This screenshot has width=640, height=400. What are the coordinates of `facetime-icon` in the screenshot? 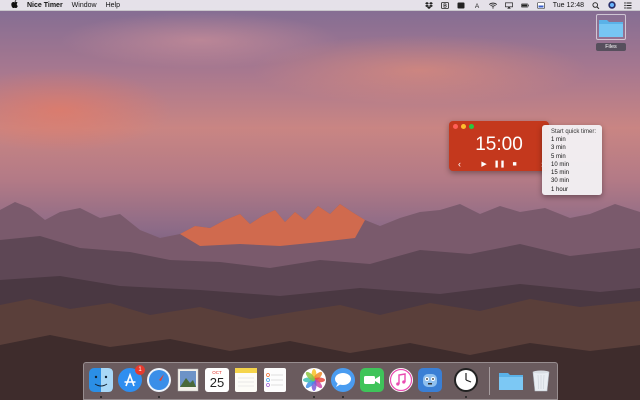 It's located at (372, 380).